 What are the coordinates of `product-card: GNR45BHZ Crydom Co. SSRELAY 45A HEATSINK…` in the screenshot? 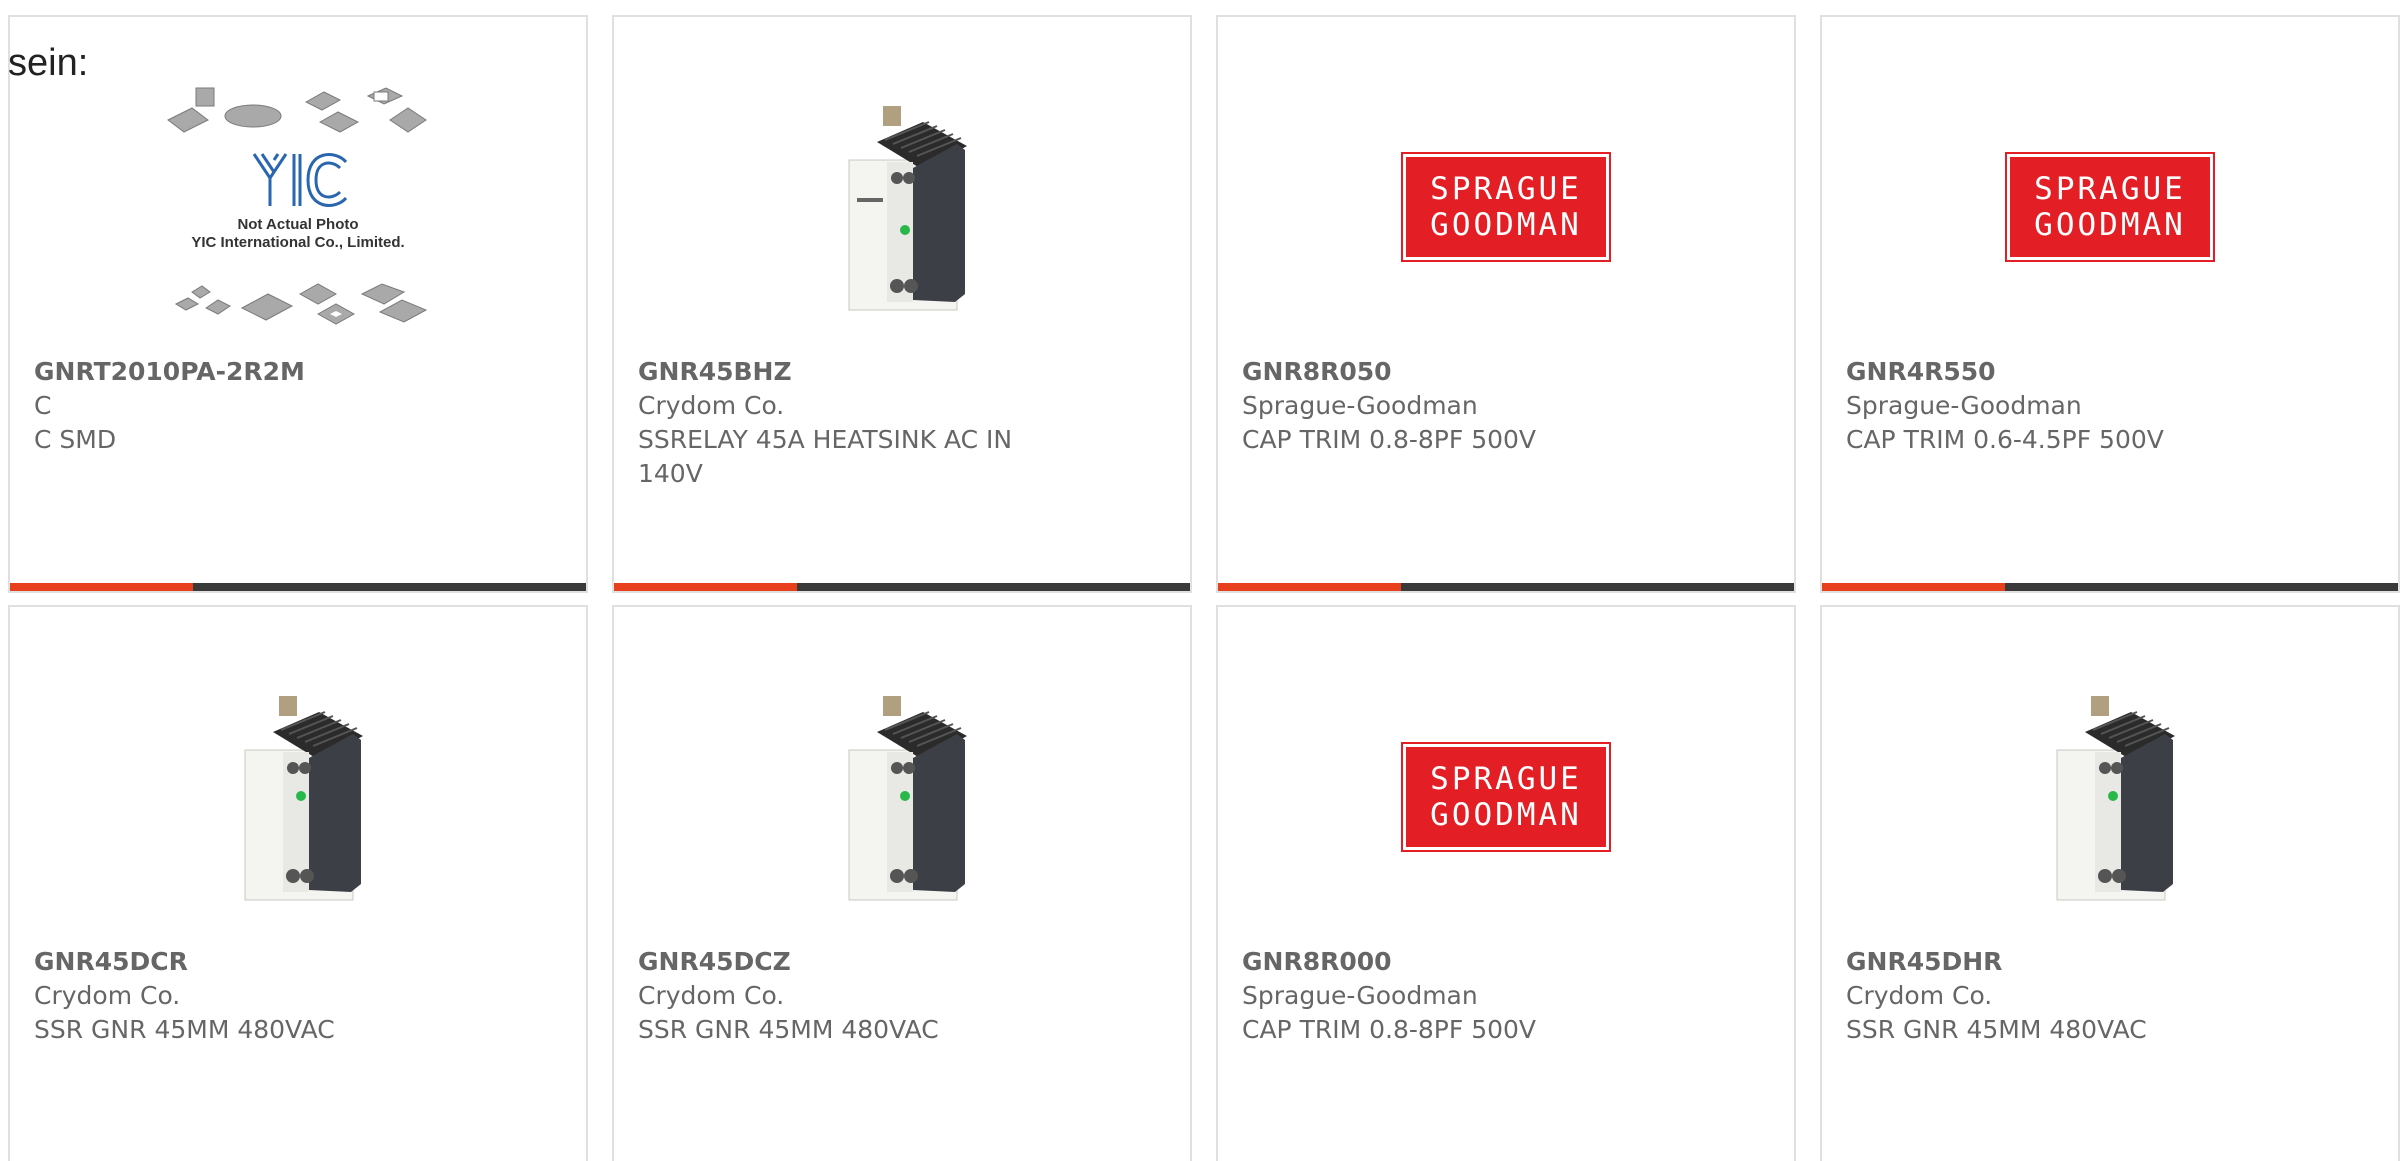 It's located at (902, 304).